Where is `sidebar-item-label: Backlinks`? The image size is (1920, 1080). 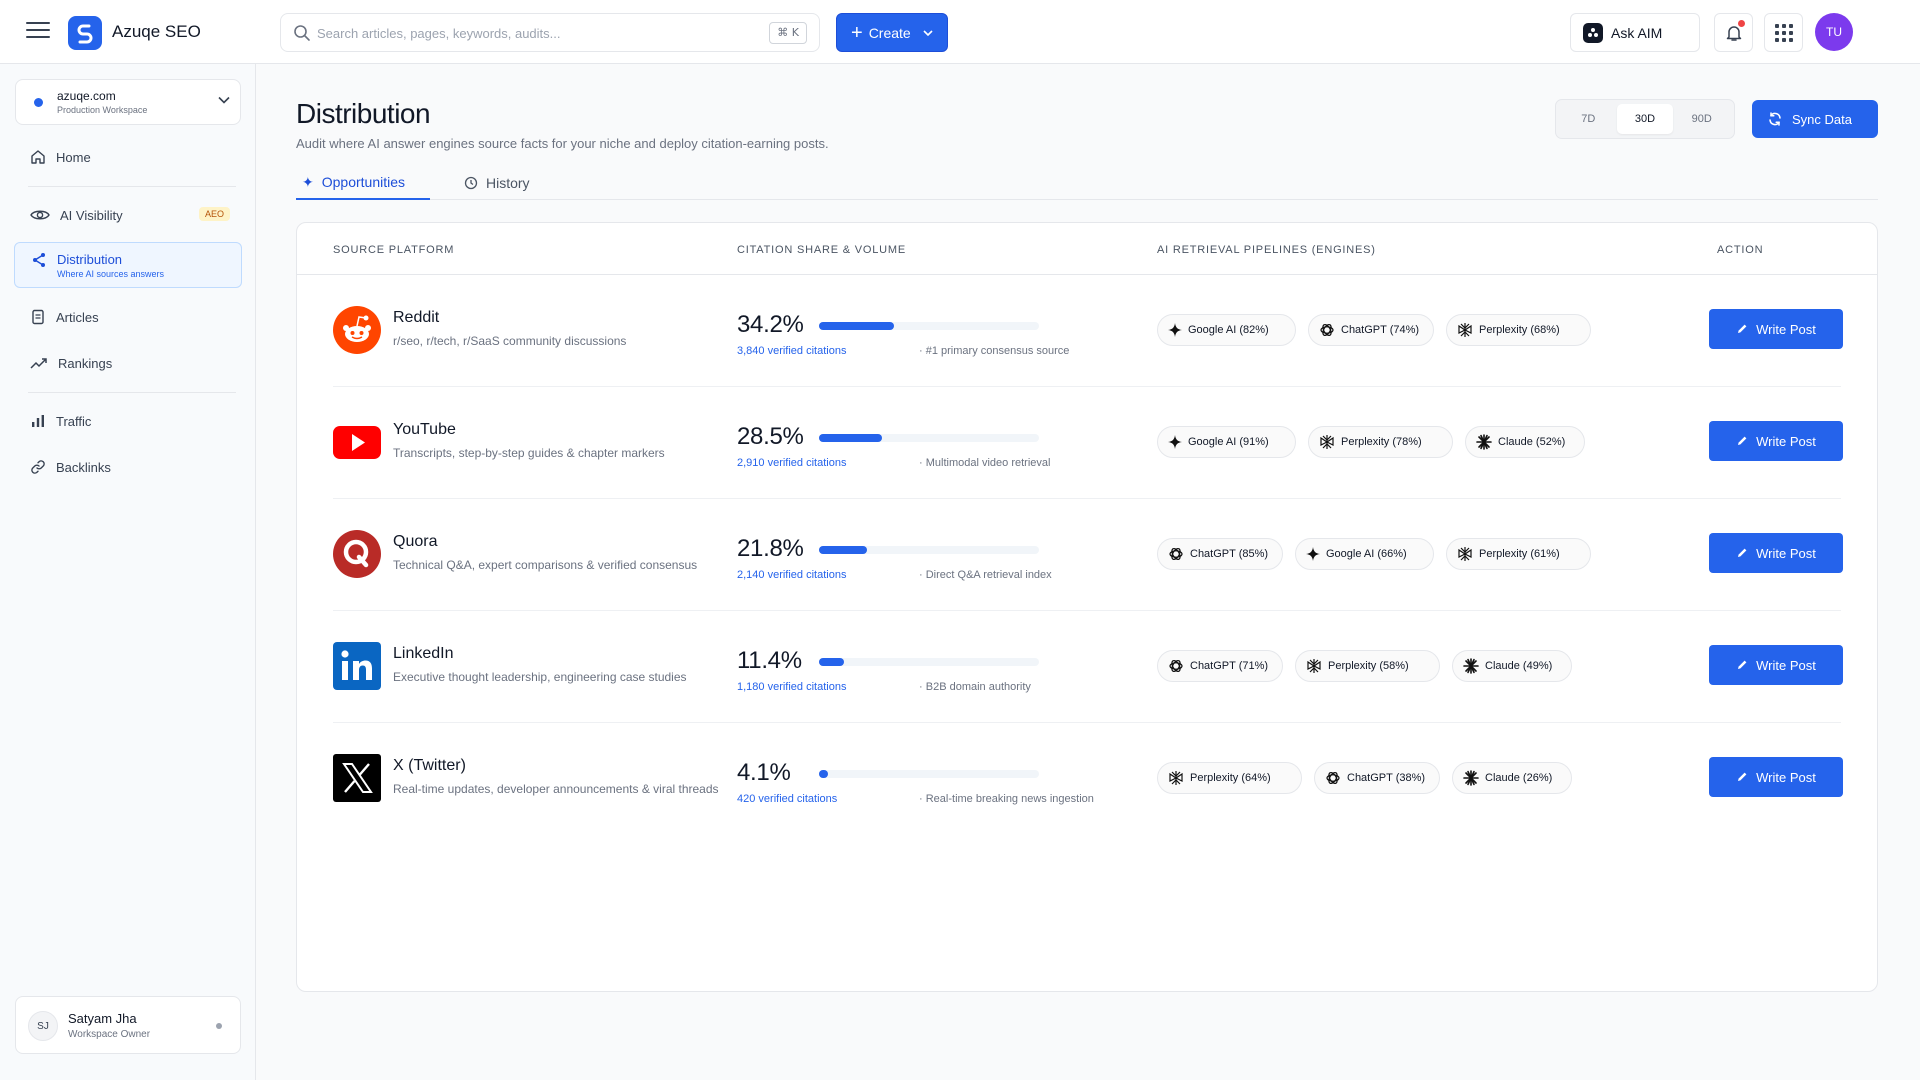
sidebar-item-label: Backlinks is located at coordinates (83, 467).